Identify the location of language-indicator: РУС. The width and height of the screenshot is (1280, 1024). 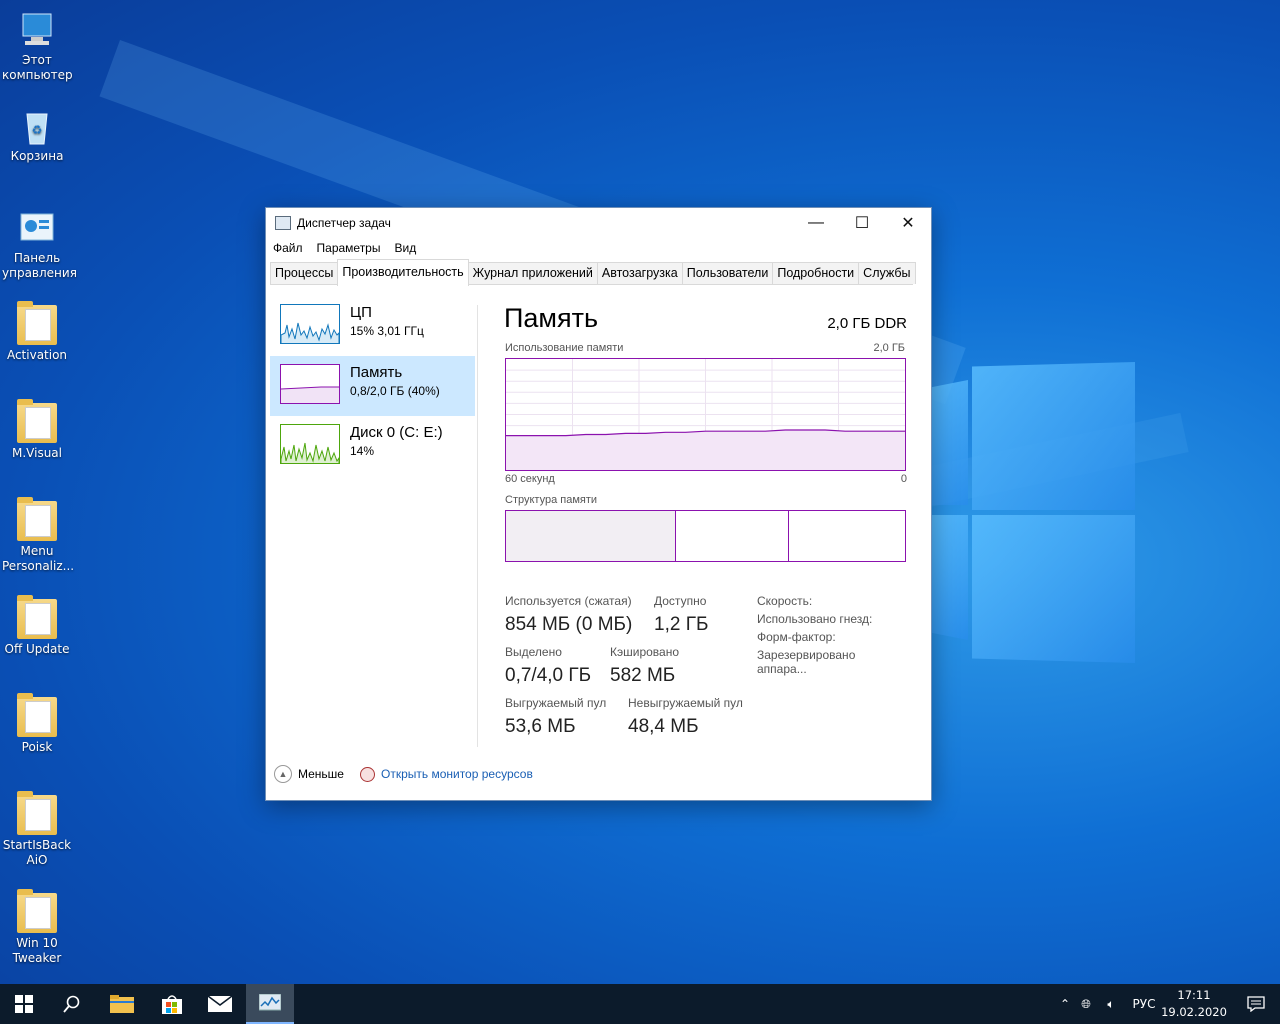
(1144, 1004).